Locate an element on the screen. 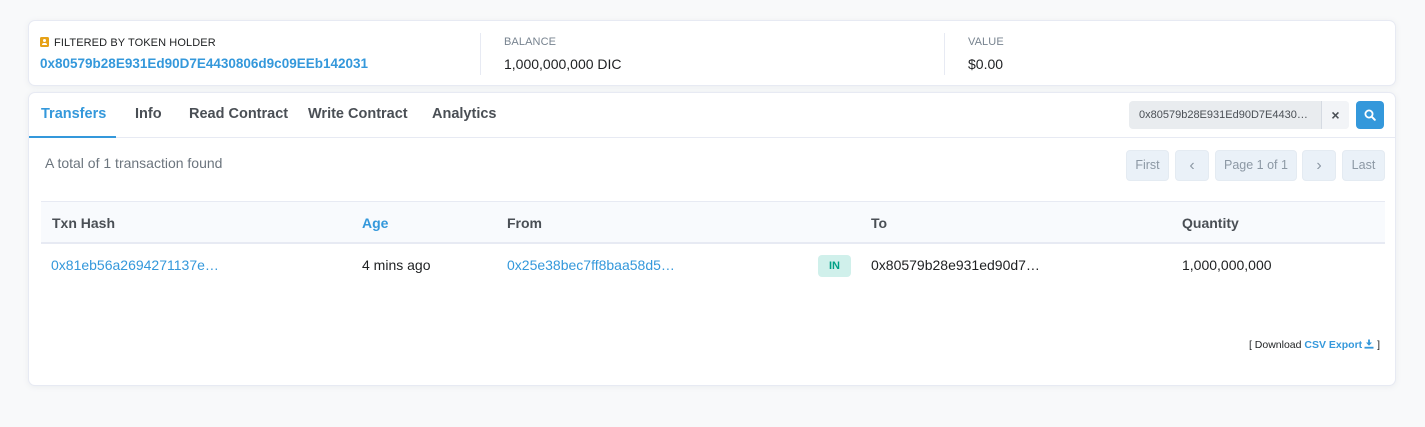  direction-badge: IN is located at coordinates (834, 266).